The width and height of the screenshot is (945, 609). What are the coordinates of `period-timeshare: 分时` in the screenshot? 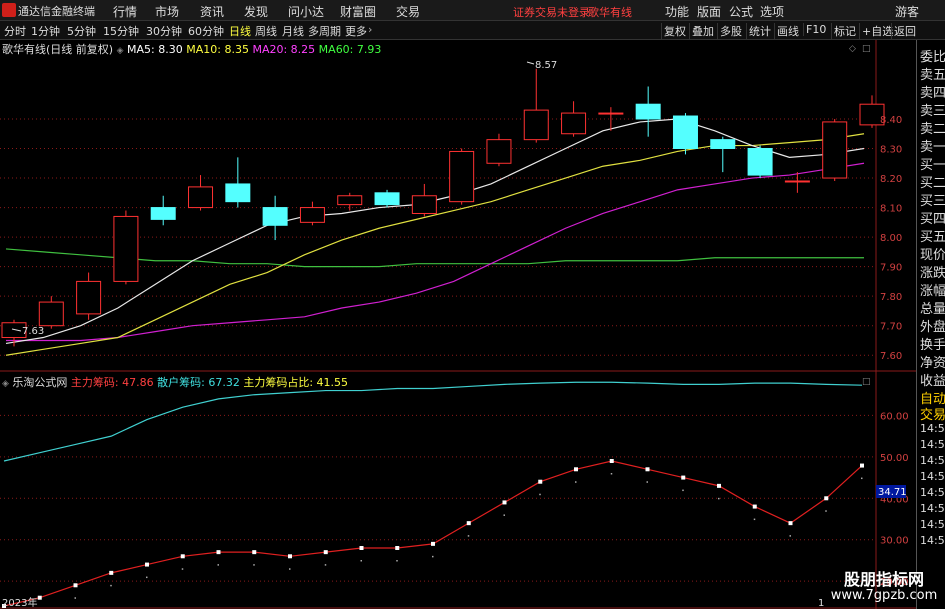 It's located at (15, 31).